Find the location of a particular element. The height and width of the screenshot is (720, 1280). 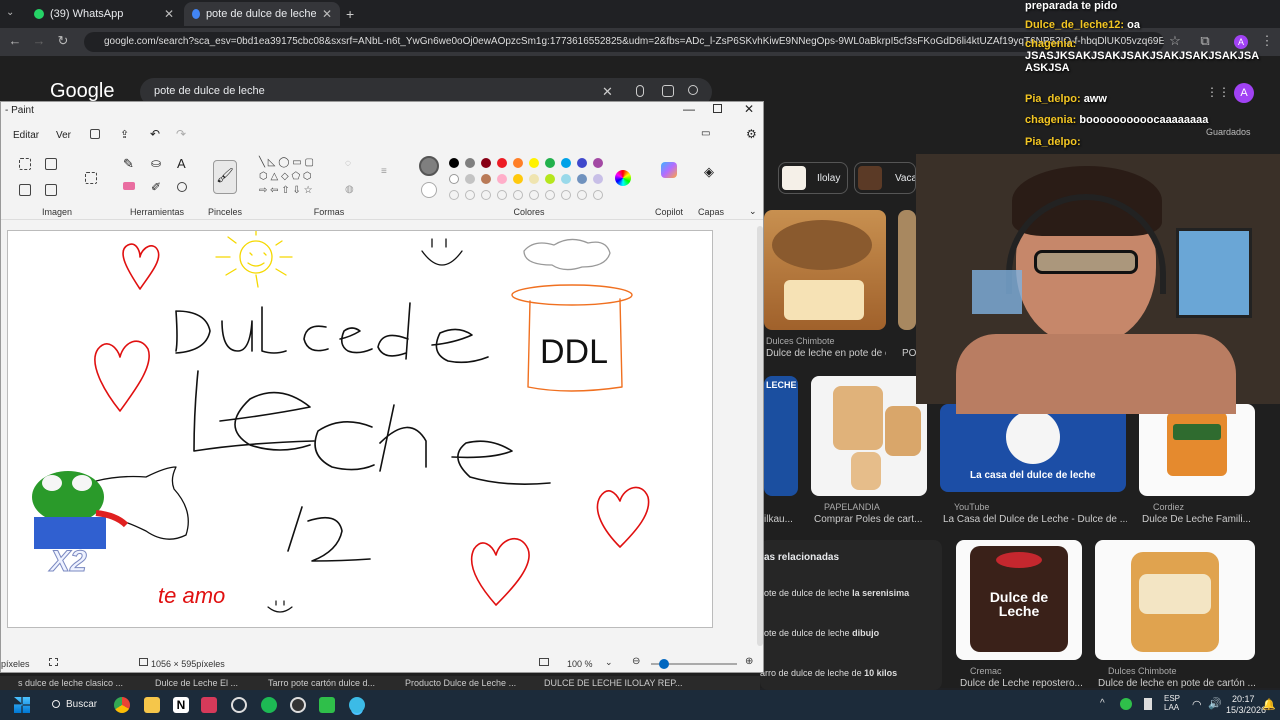

shapes-grid-icon: ╲ ◺ ◯ ▭ ▢ ⬡ △ ◇ ⬠ ⬡ ⇨ ⇦ ⇧ ⇩ ☆ is located at coordinates (294, 178).